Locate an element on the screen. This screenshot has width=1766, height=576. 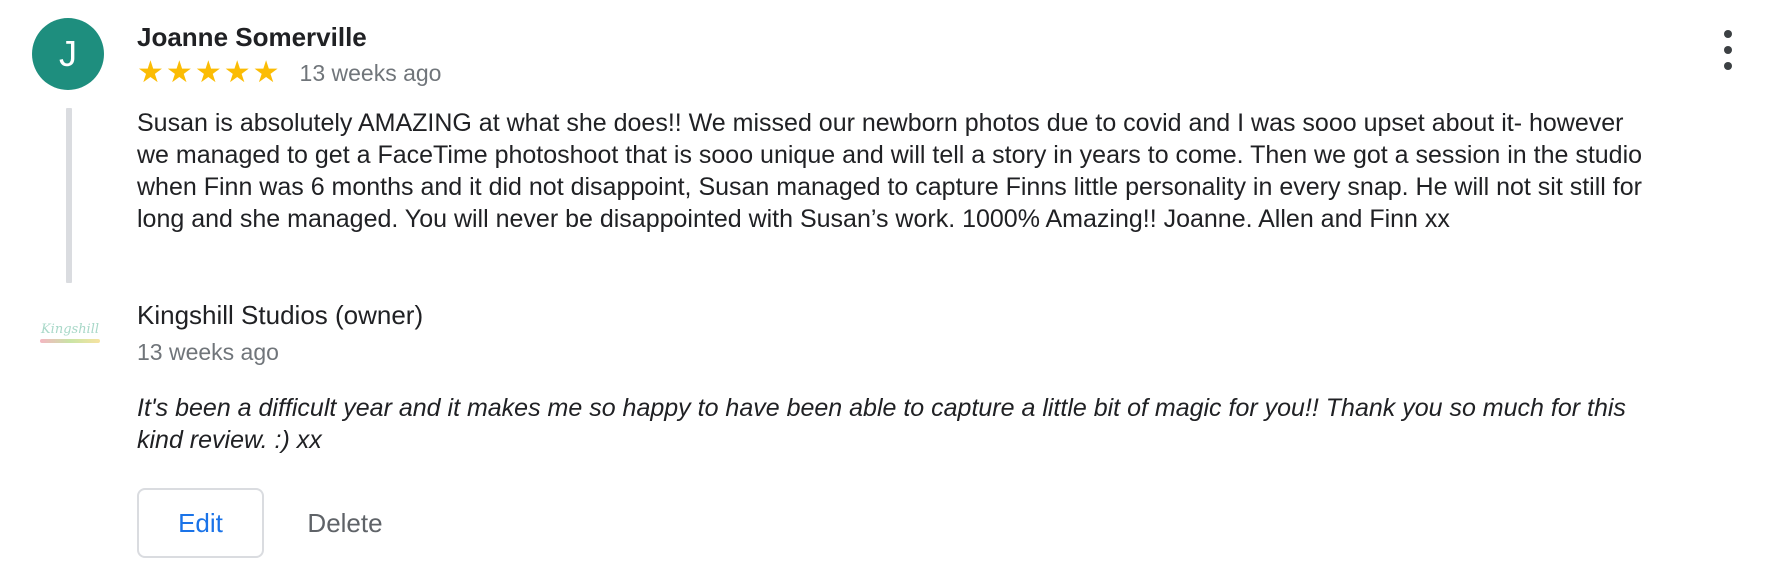
more-vert-icon is located at coordinates (1728, 34).